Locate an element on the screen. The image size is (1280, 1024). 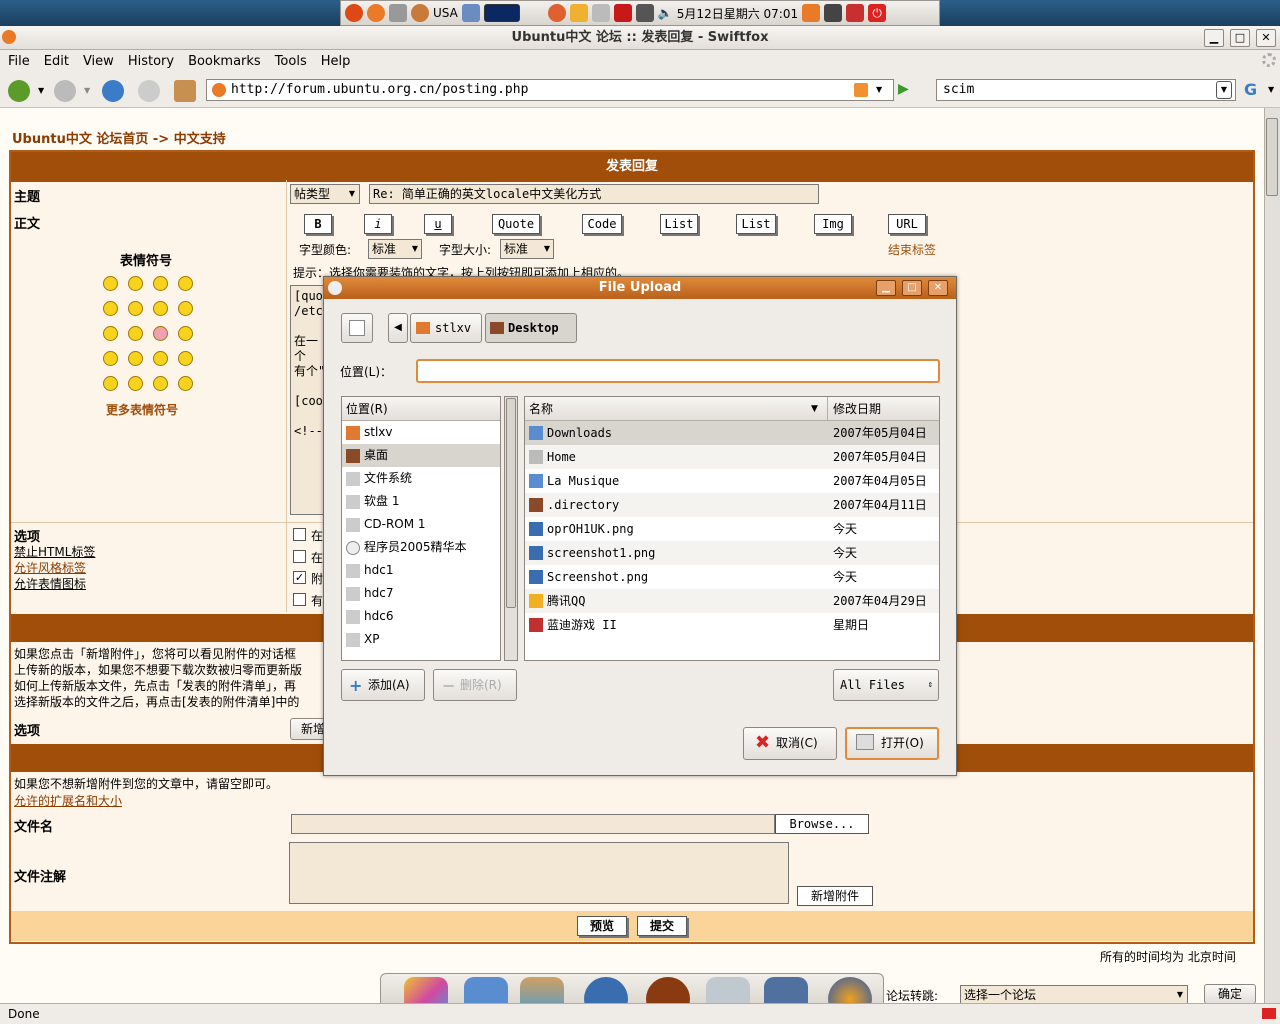
forward-dropdown-icon: ▼ is located at coordinates (87, 90).